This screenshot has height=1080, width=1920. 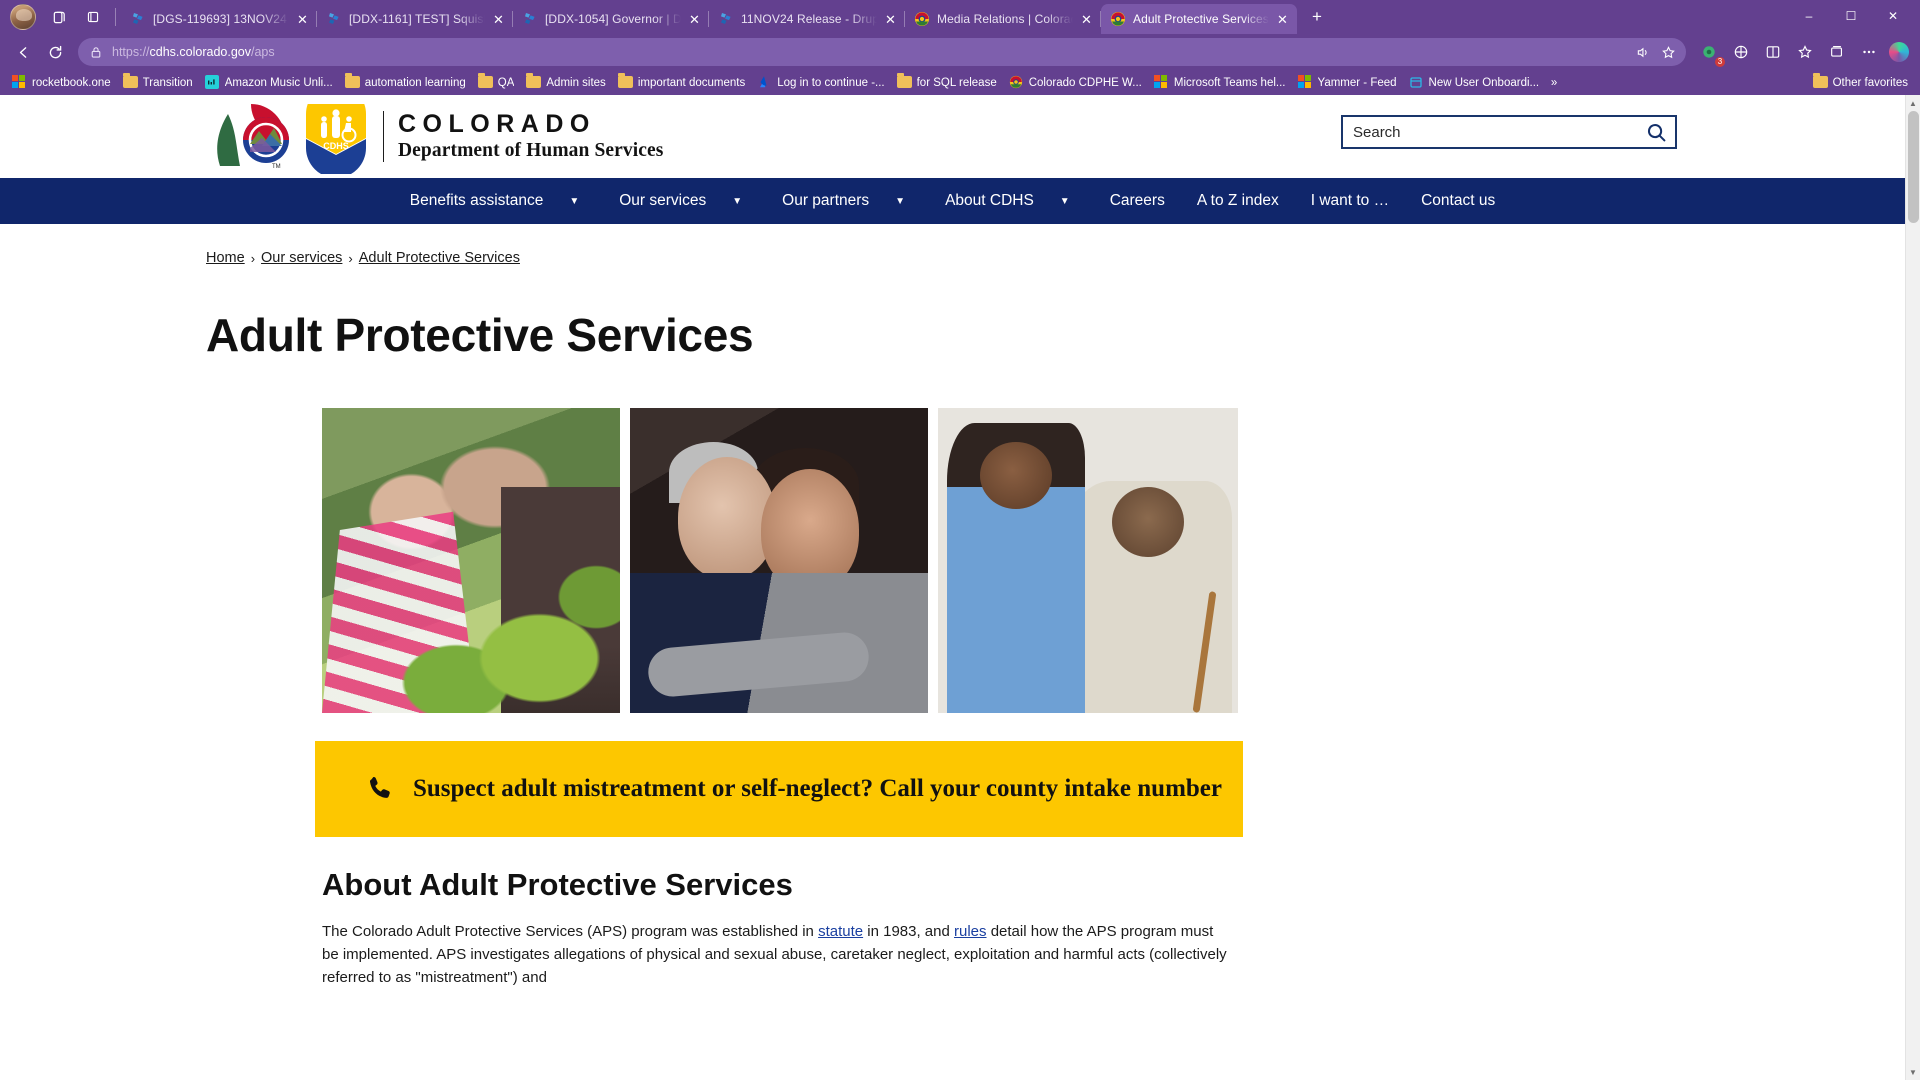 What do you see at coordinates (1809, 16) in the screenshot?
I see `minimize-icon: –` at bounding box center [1809, 16].